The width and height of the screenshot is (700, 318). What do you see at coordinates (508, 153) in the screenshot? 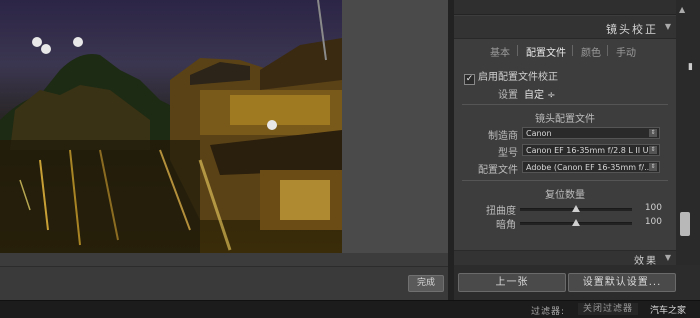
I see `model-label: 型号` at bounding box center [508, 153].